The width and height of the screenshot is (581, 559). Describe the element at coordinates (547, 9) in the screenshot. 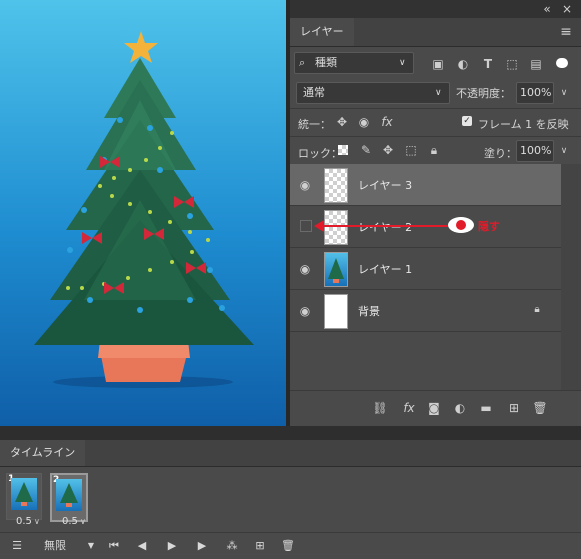

I see `collapse-icon: «` at that location.